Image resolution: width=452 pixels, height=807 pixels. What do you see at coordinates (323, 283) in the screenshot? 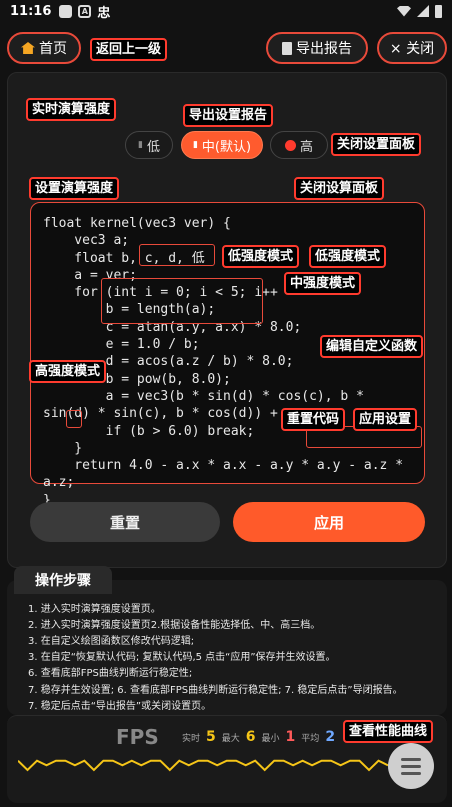
I see `mid-mode-tag: 中强度模式` at bounding box center [323, 283].